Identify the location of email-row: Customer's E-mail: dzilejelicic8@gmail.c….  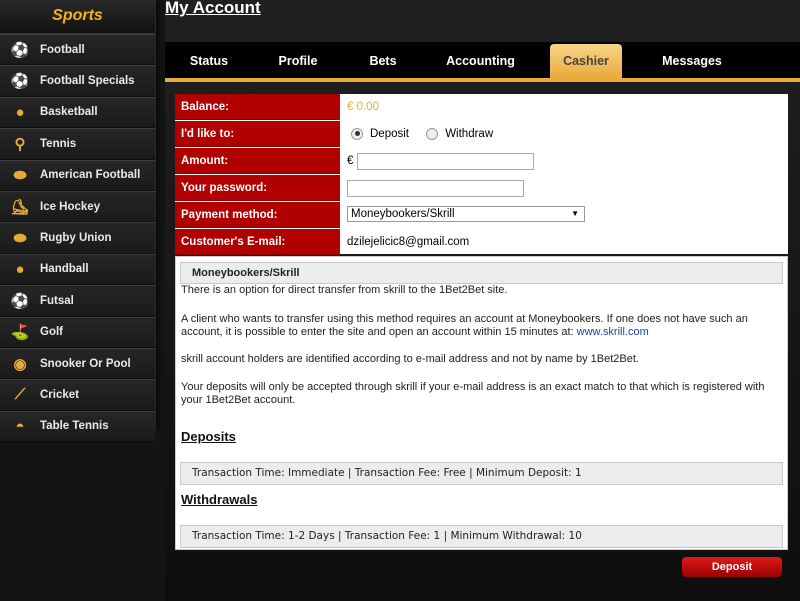
(481, 242).